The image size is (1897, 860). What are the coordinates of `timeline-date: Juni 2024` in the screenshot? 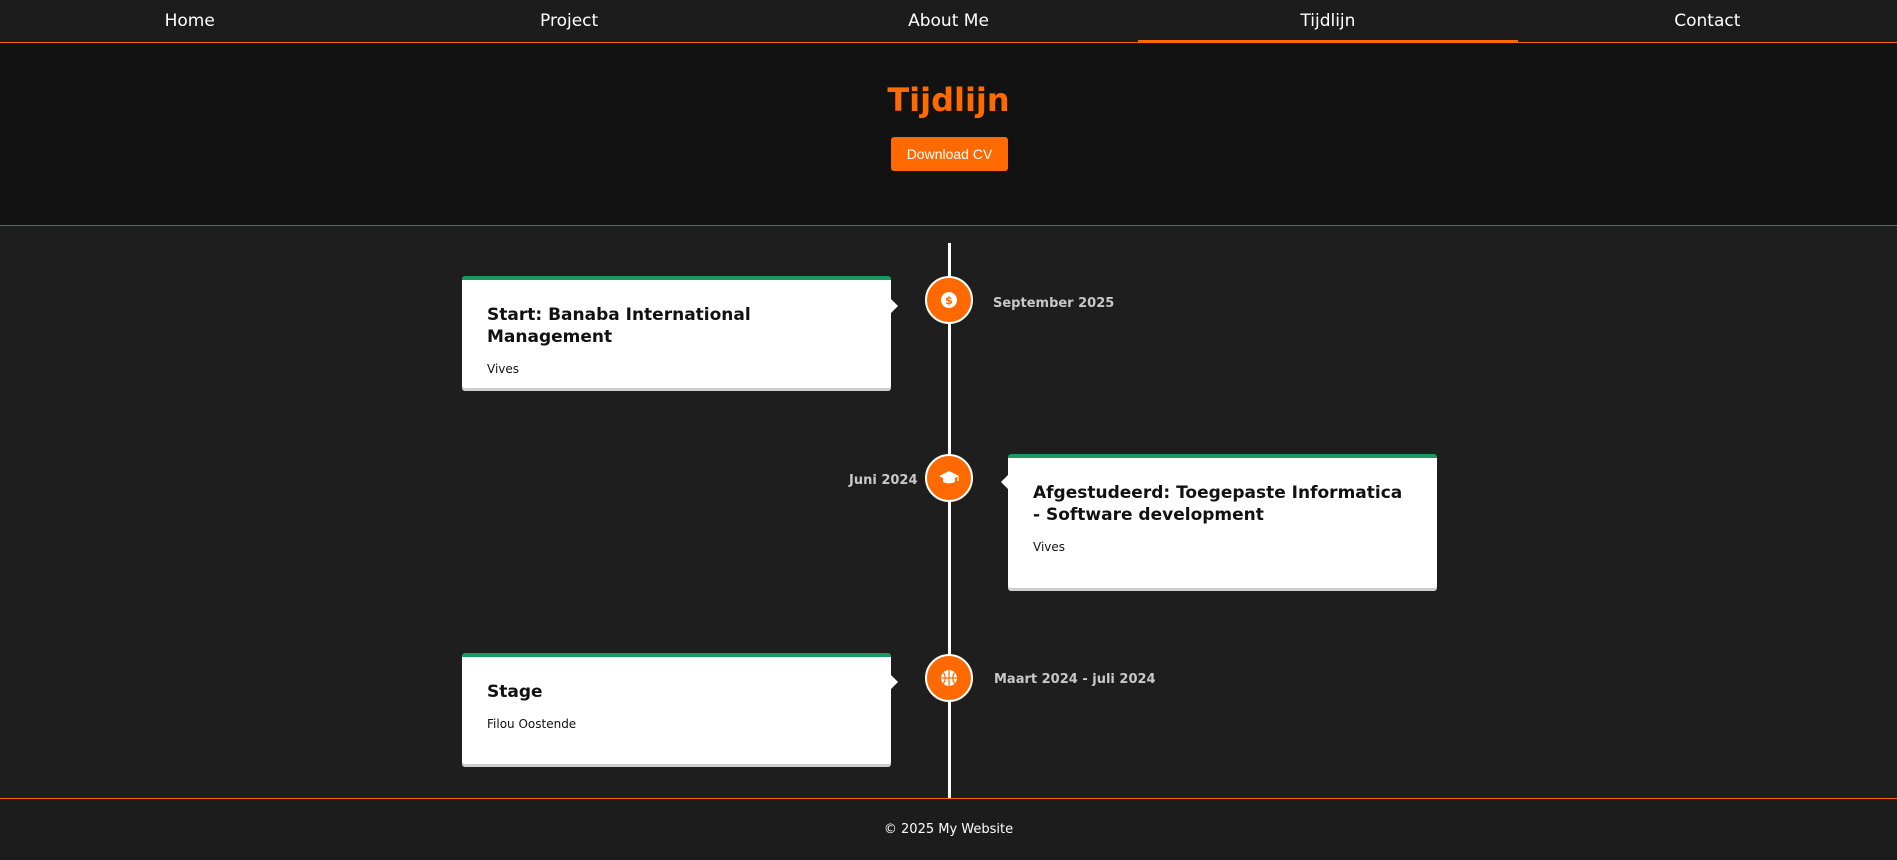 It's located at (883, 480).